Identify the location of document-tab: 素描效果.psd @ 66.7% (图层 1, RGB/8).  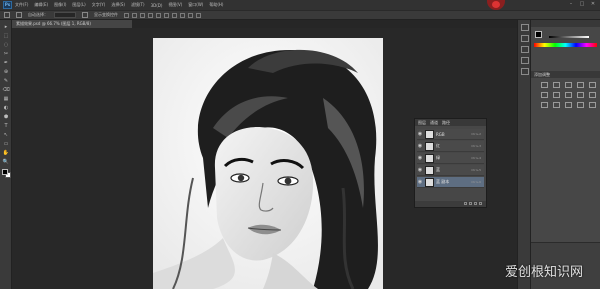
(72, 24).